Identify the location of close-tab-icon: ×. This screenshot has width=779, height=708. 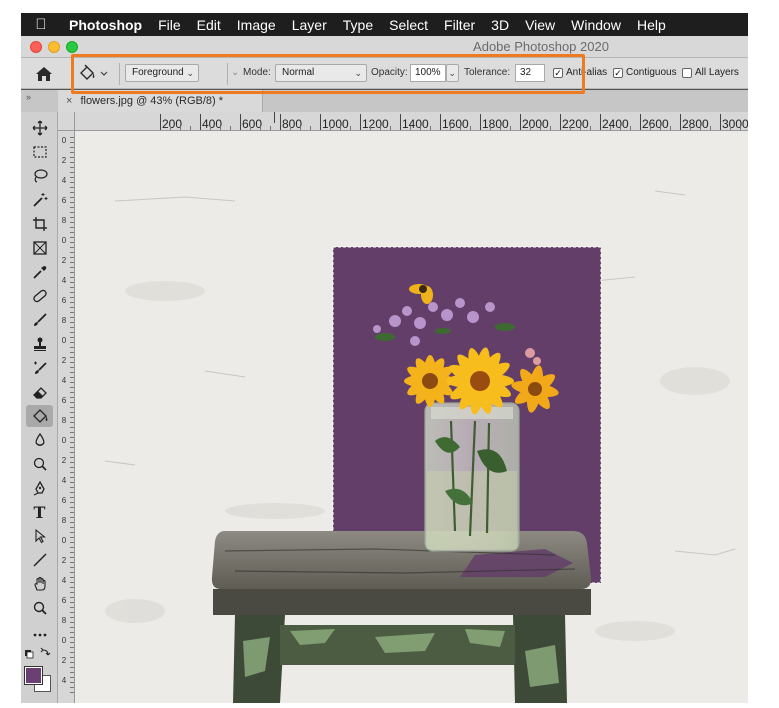
(69, 101).